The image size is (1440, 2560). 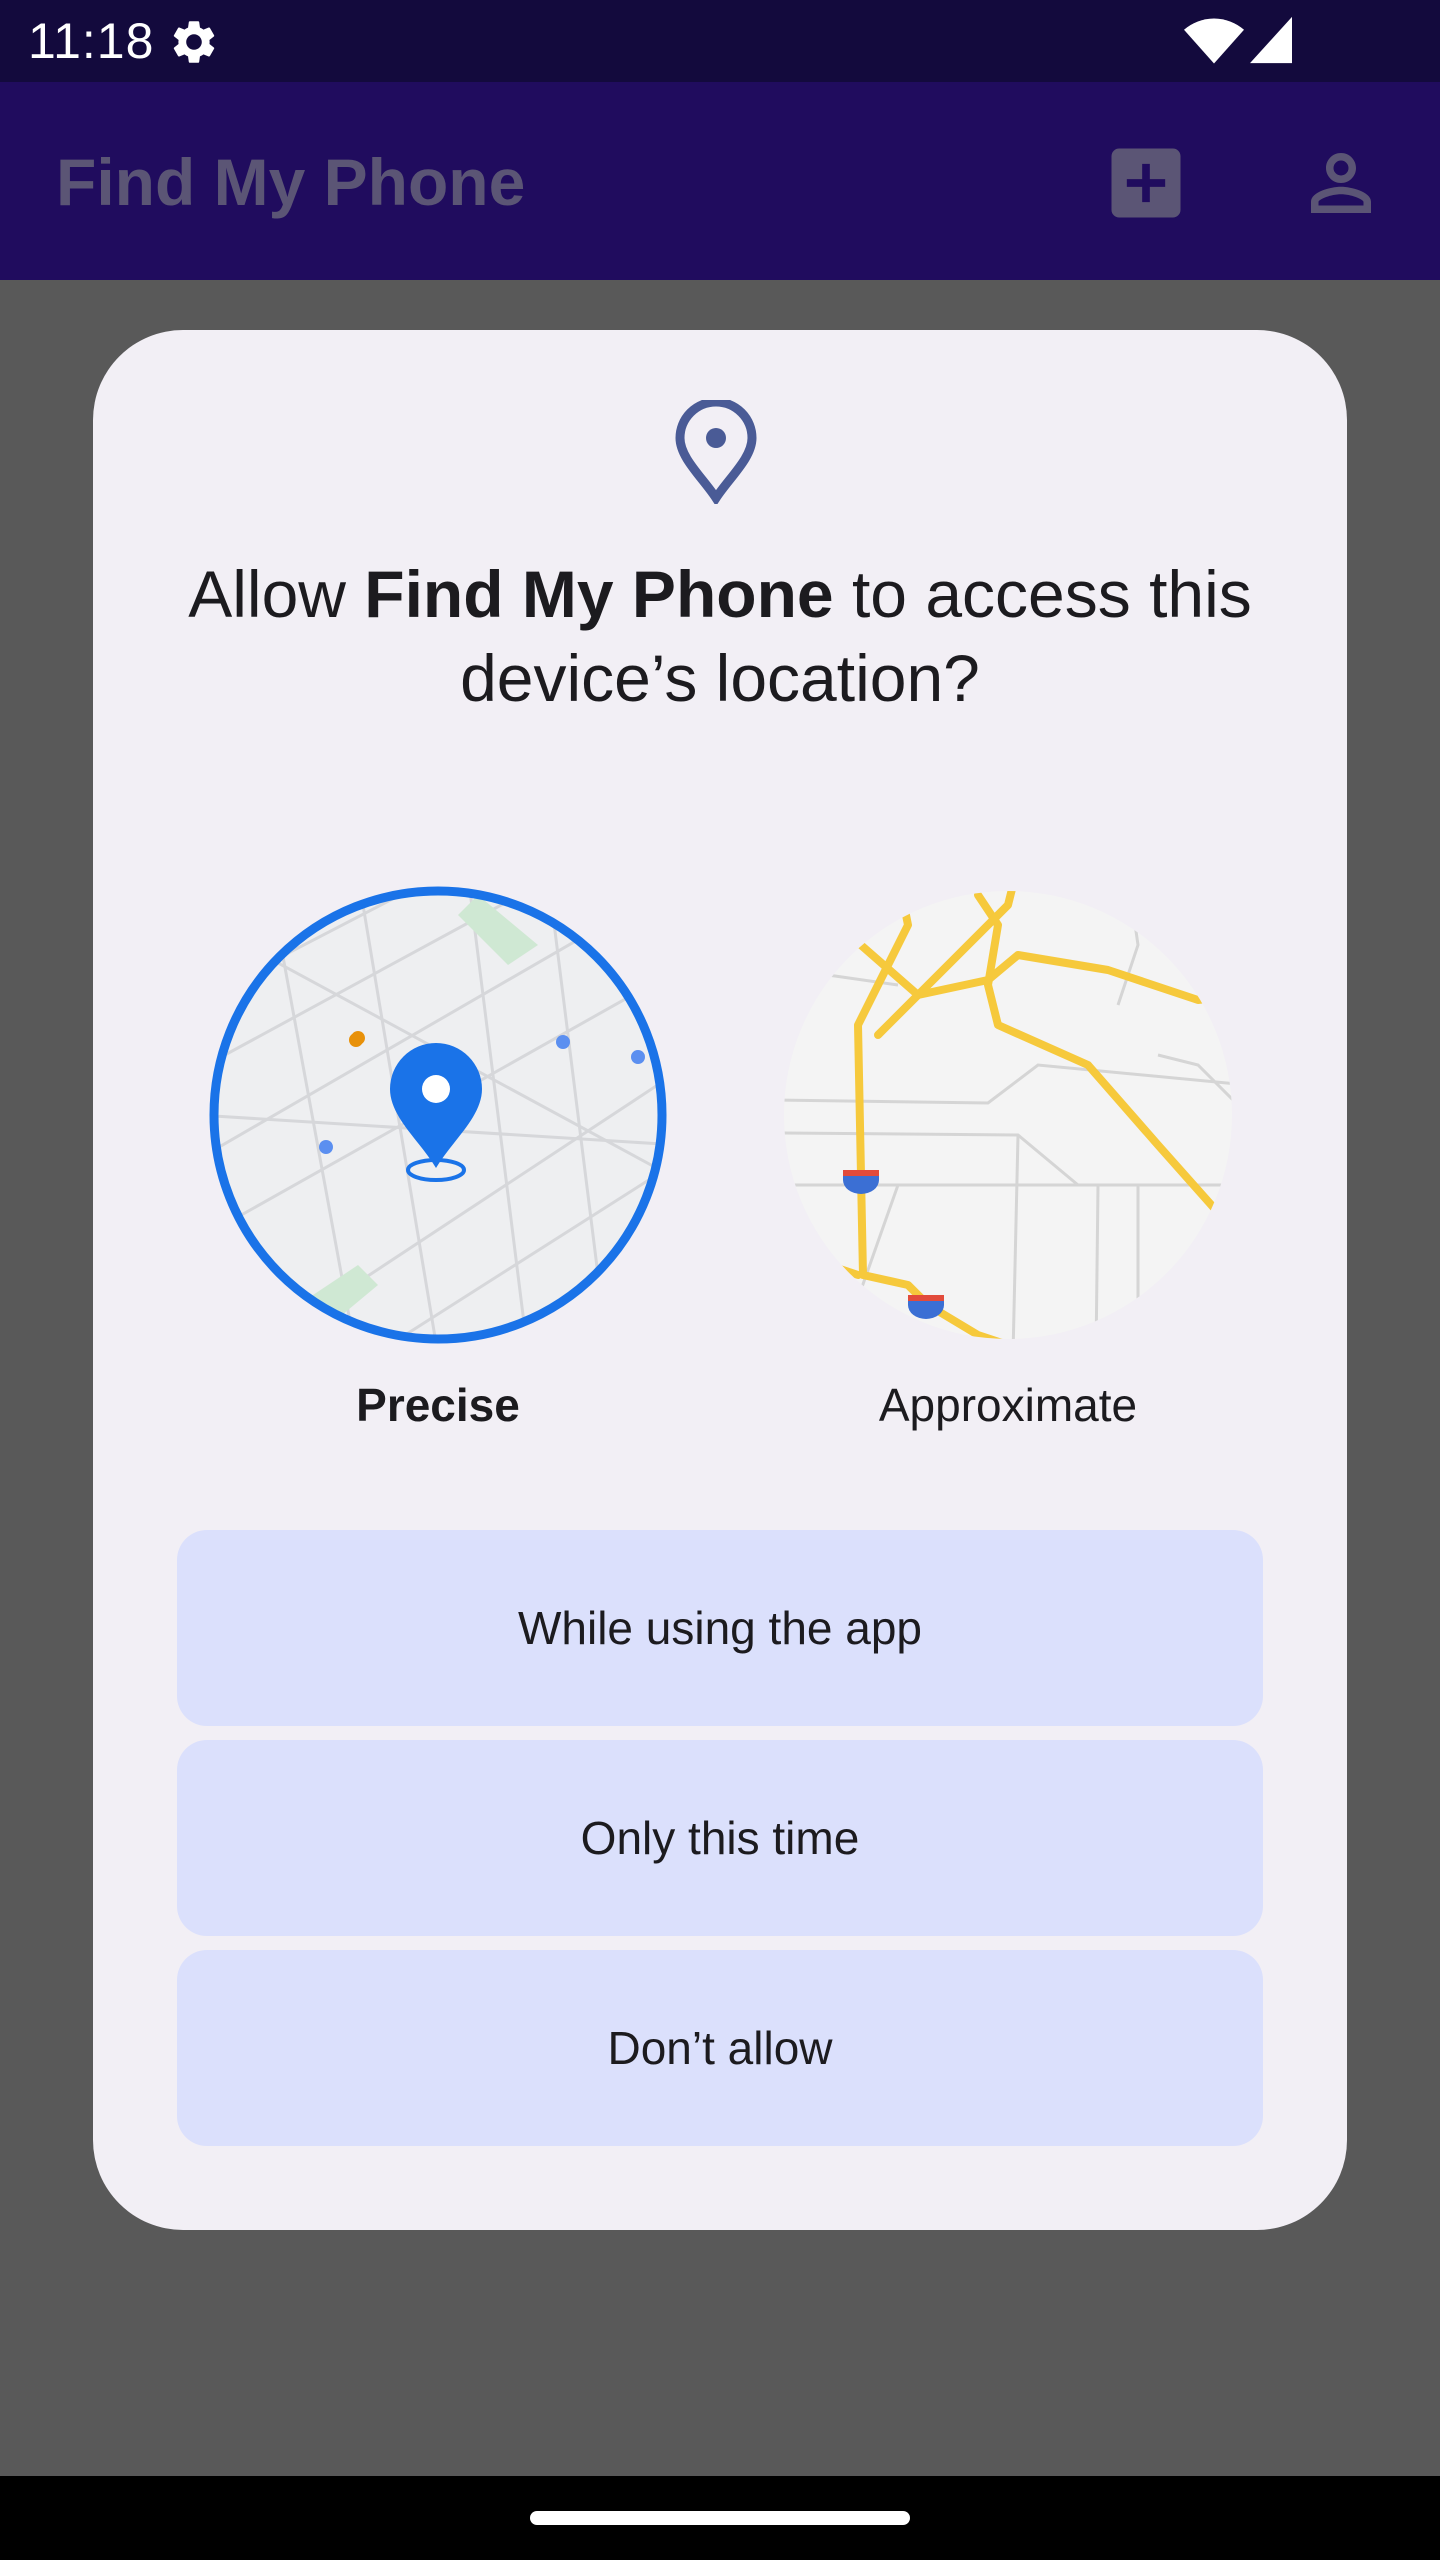 I want to click on add-box-icon, so click(x=1146, y=183).